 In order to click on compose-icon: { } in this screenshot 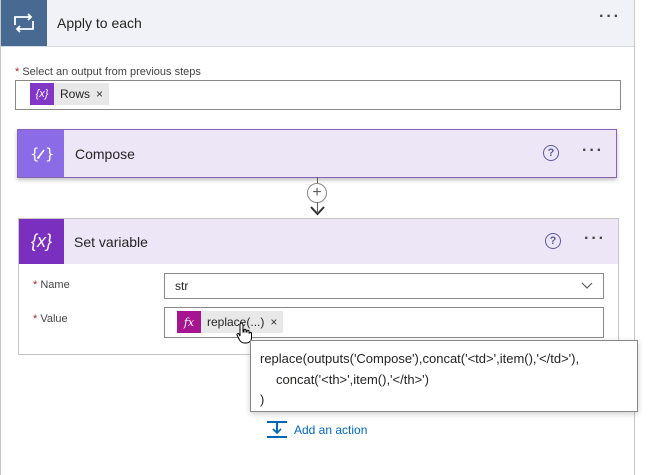, I will do `click(41, 153)`.